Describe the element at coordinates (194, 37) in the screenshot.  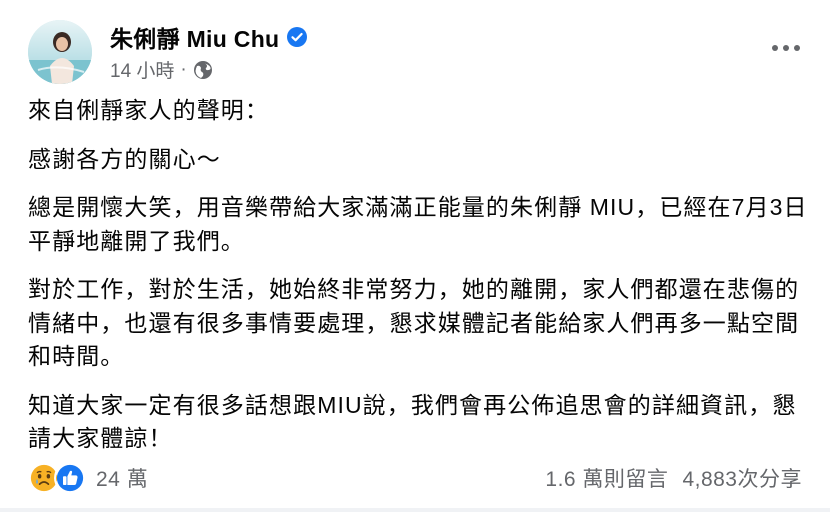
I see `author-name: 朱俐靜 Miu Chu` at that location.